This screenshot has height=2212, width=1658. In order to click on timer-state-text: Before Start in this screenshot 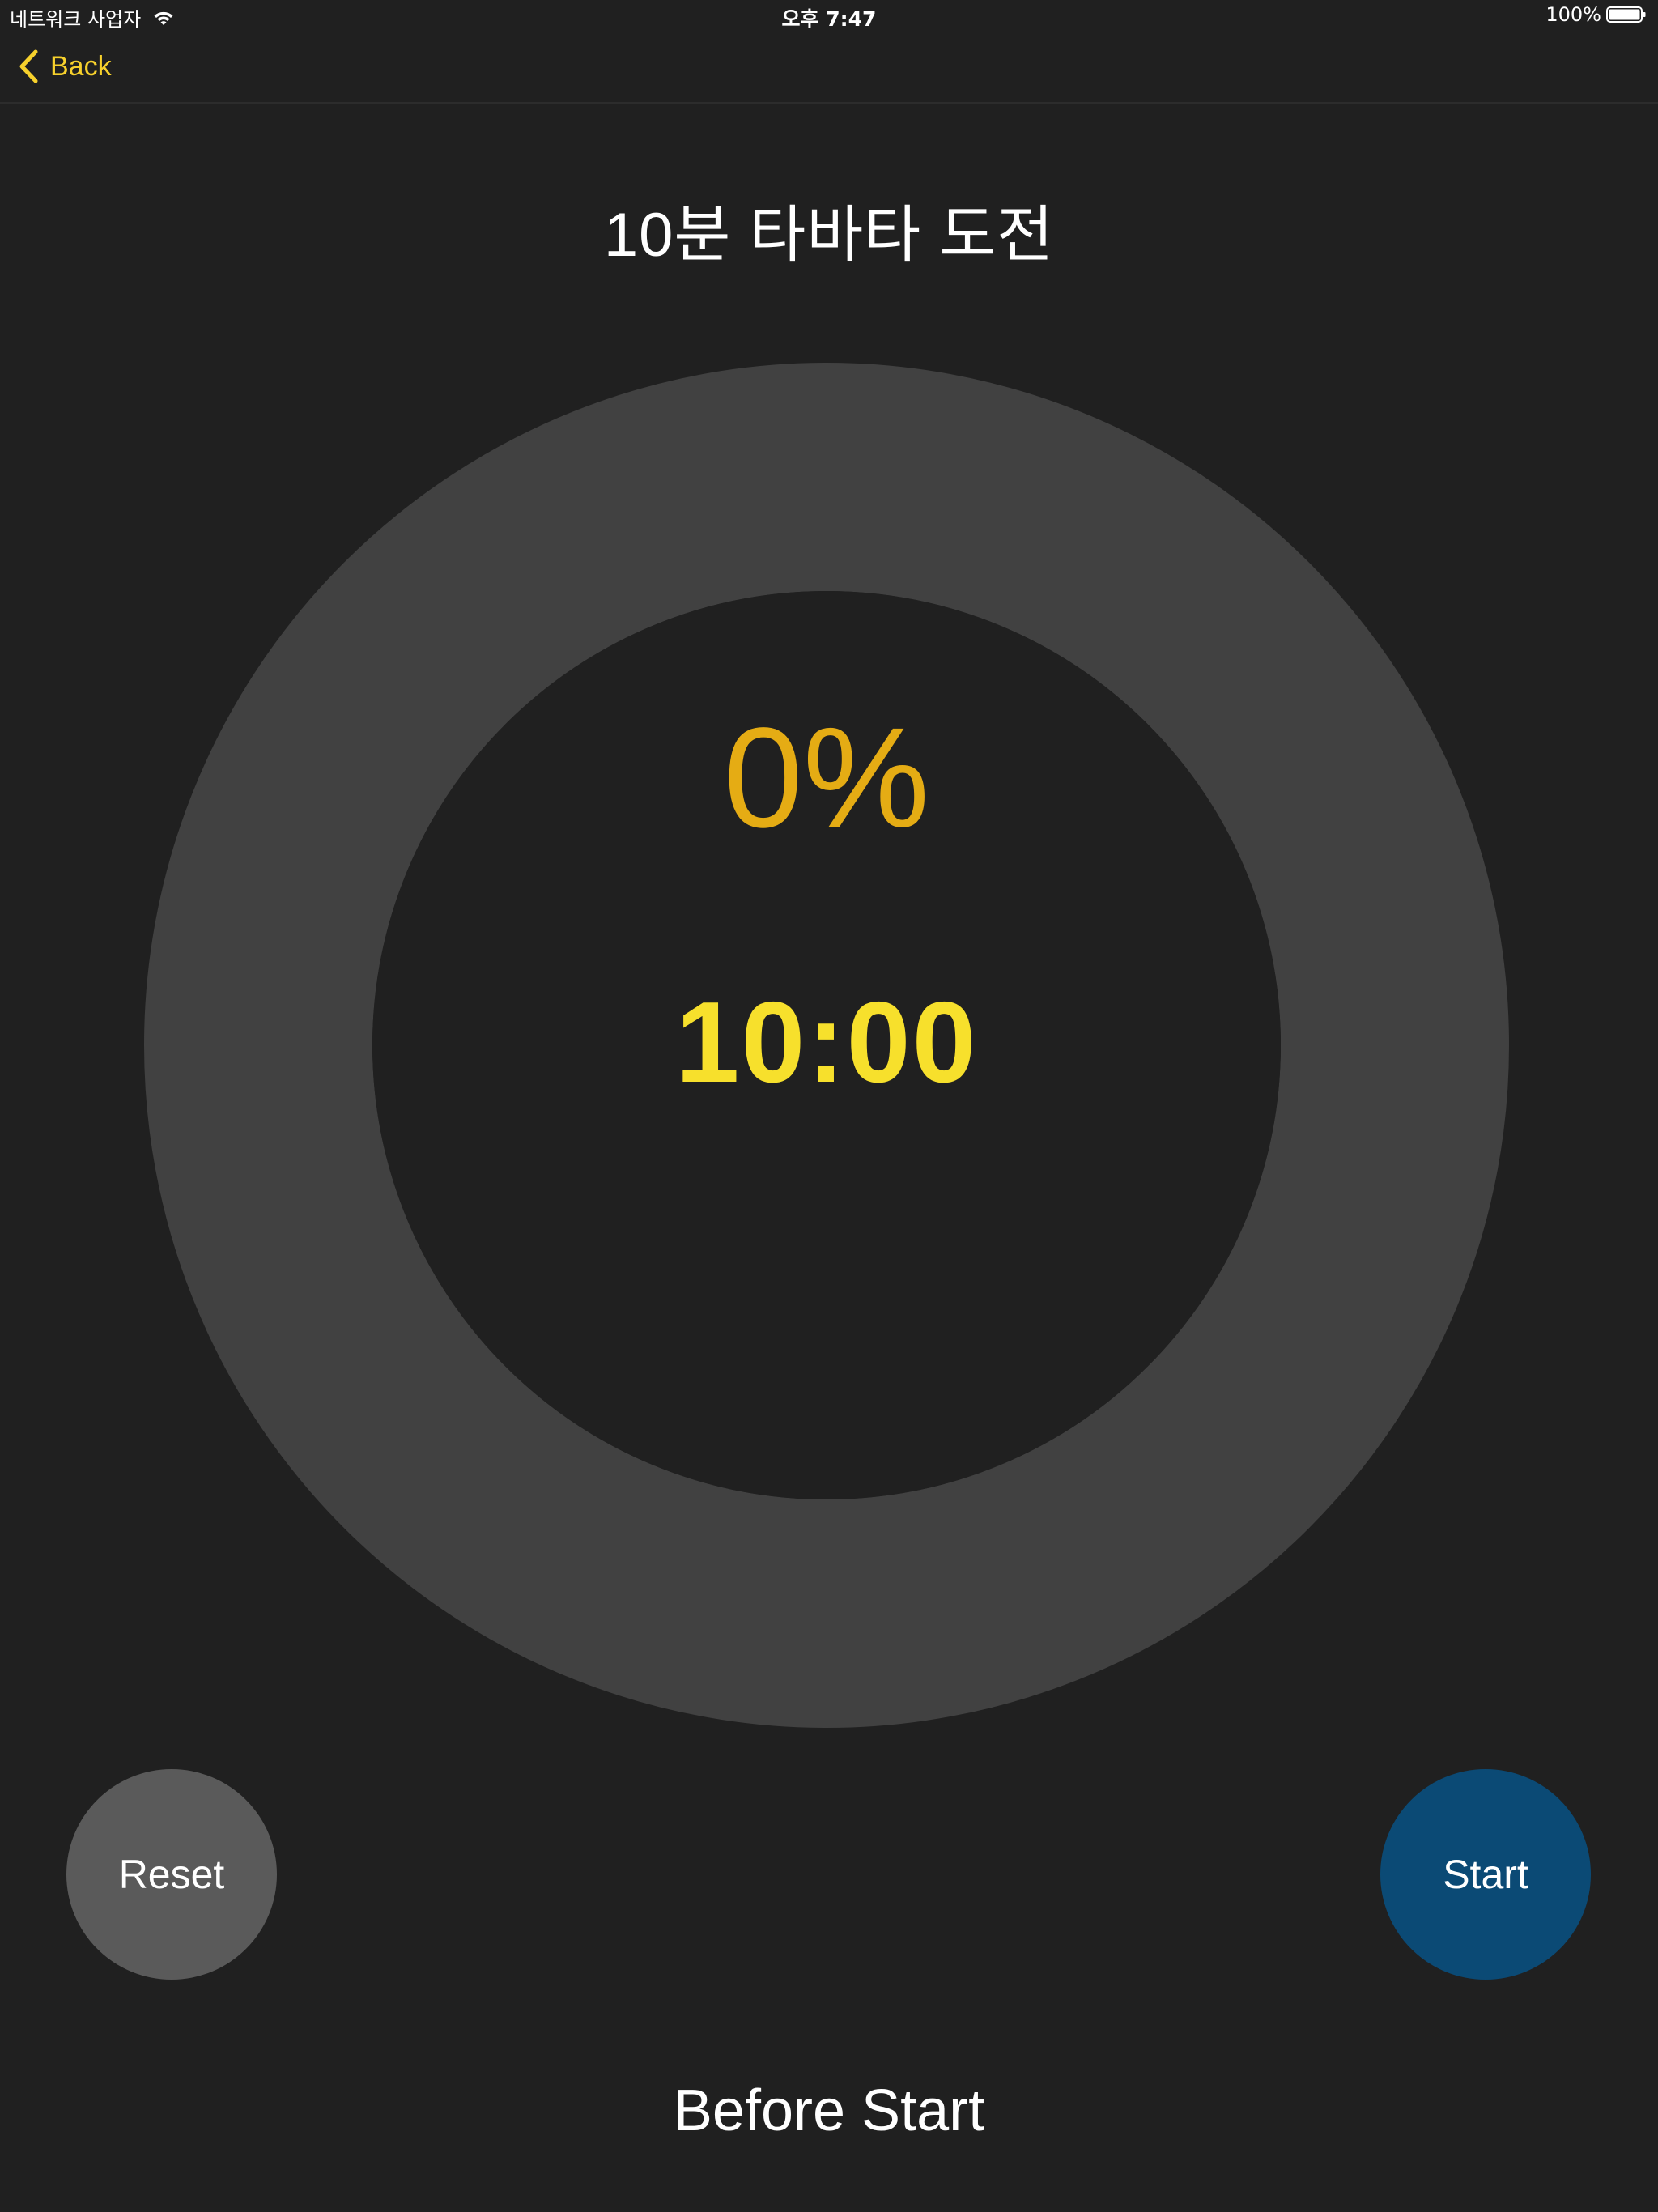, I will do `click(829, 2111)`.